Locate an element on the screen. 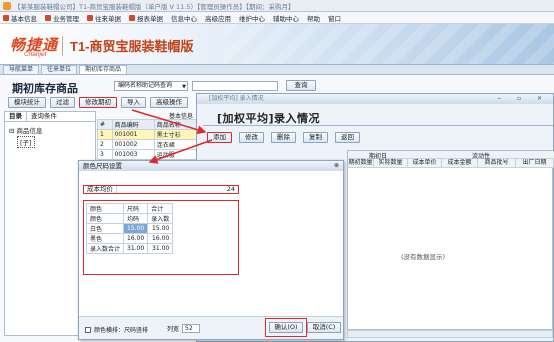 The height and width of the screenshot is (342, 554). arrow-to-add is located at coordinates (169, 122).